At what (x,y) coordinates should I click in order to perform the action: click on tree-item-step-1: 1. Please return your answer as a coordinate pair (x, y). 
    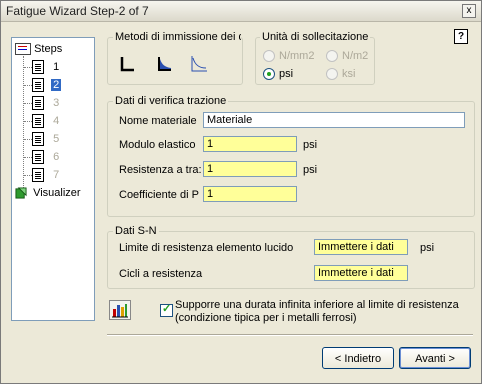
    Looking at the image, I should click on (45, 67).